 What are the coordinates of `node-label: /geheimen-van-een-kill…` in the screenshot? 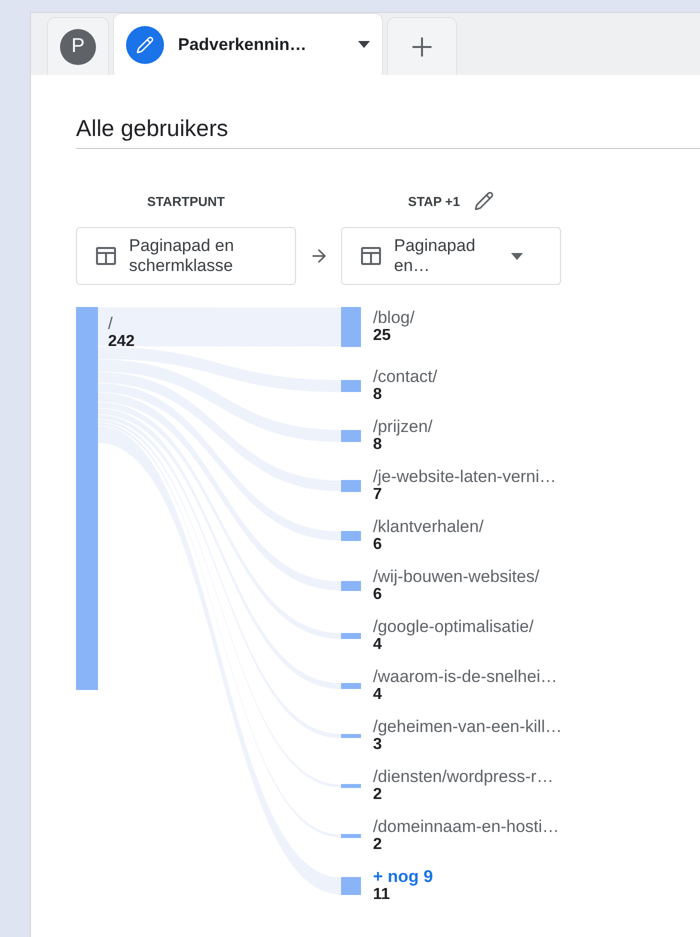 It's located at (467, 727).